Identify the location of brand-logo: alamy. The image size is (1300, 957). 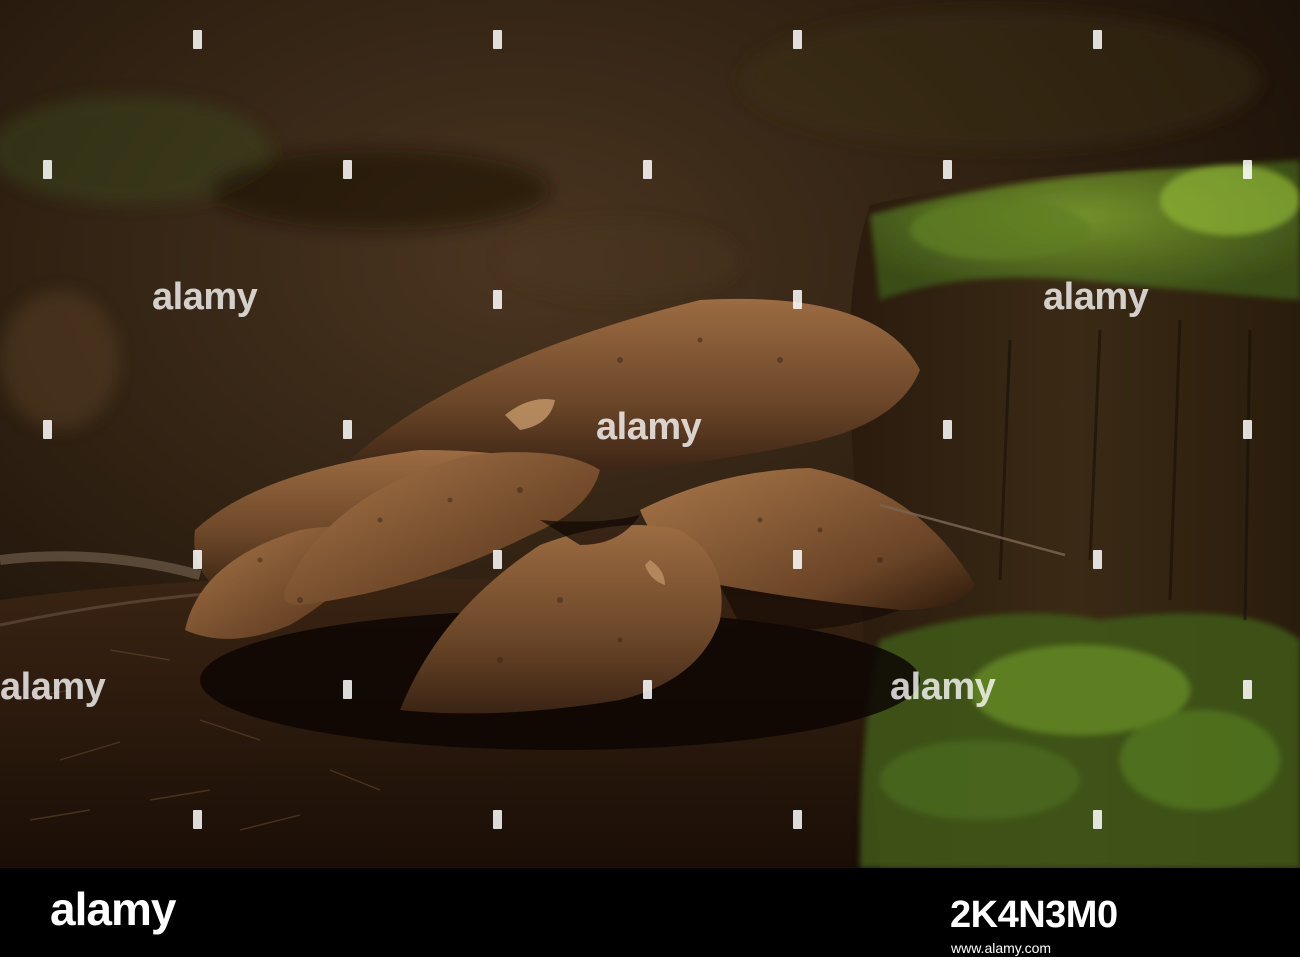
(113, 909).